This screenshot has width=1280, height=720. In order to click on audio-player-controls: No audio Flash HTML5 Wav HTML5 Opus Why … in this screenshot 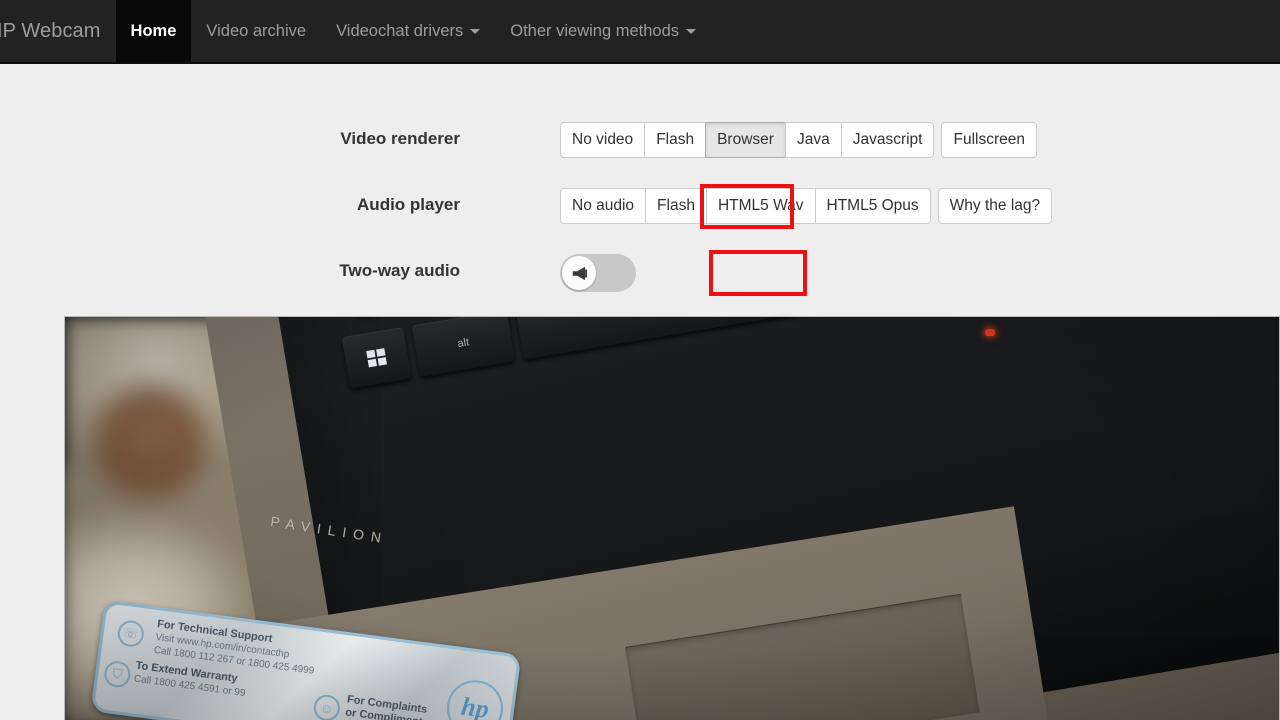, I will do `click(806, 206)`.